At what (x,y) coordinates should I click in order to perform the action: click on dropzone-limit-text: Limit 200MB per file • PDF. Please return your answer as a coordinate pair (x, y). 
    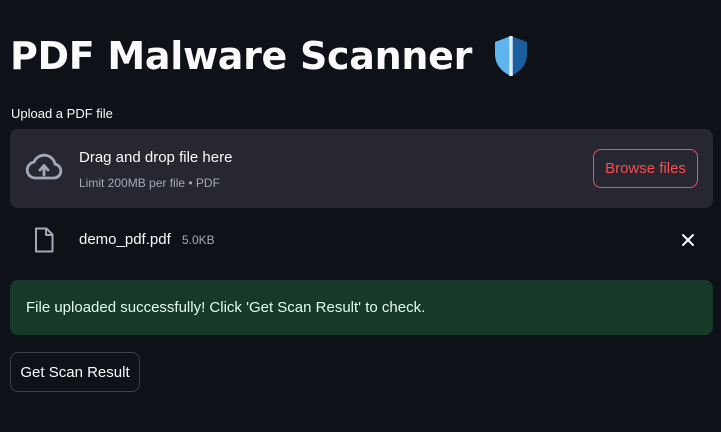
    Looking at the image, I should click on (149, 183).